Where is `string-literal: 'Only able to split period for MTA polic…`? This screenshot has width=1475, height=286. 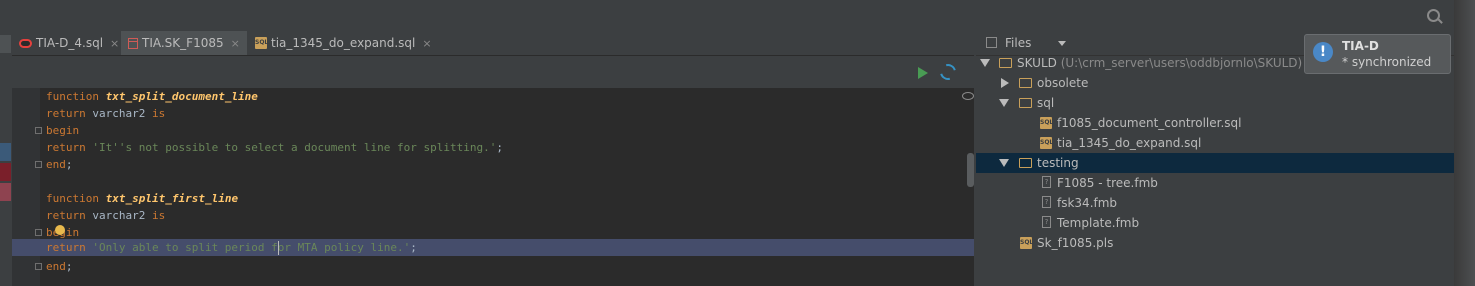
string-literal: 'Only able to split period for MTA polic… is located at coordinates (251, 247).